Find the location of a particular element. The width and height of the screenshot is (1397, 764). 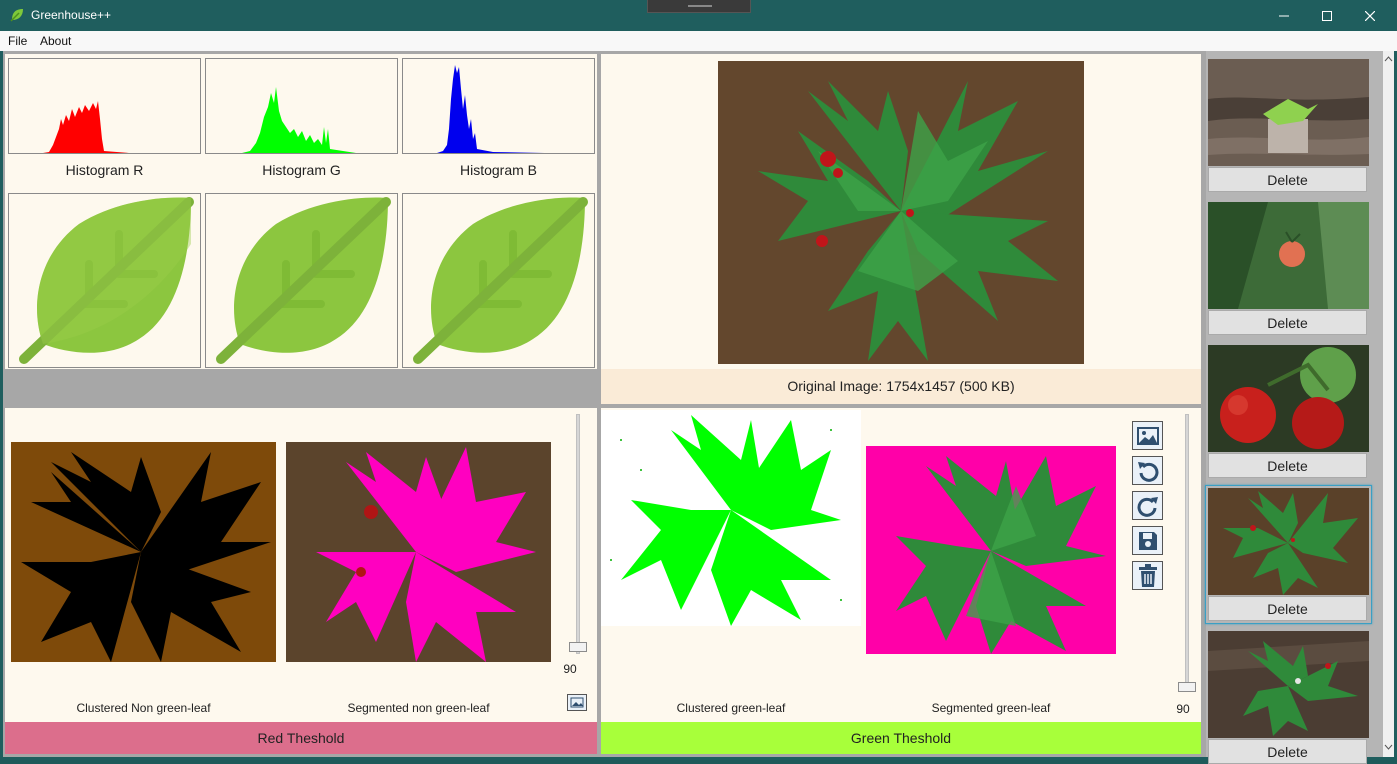

histogram-r-chart is located at coordinates (86, 127).